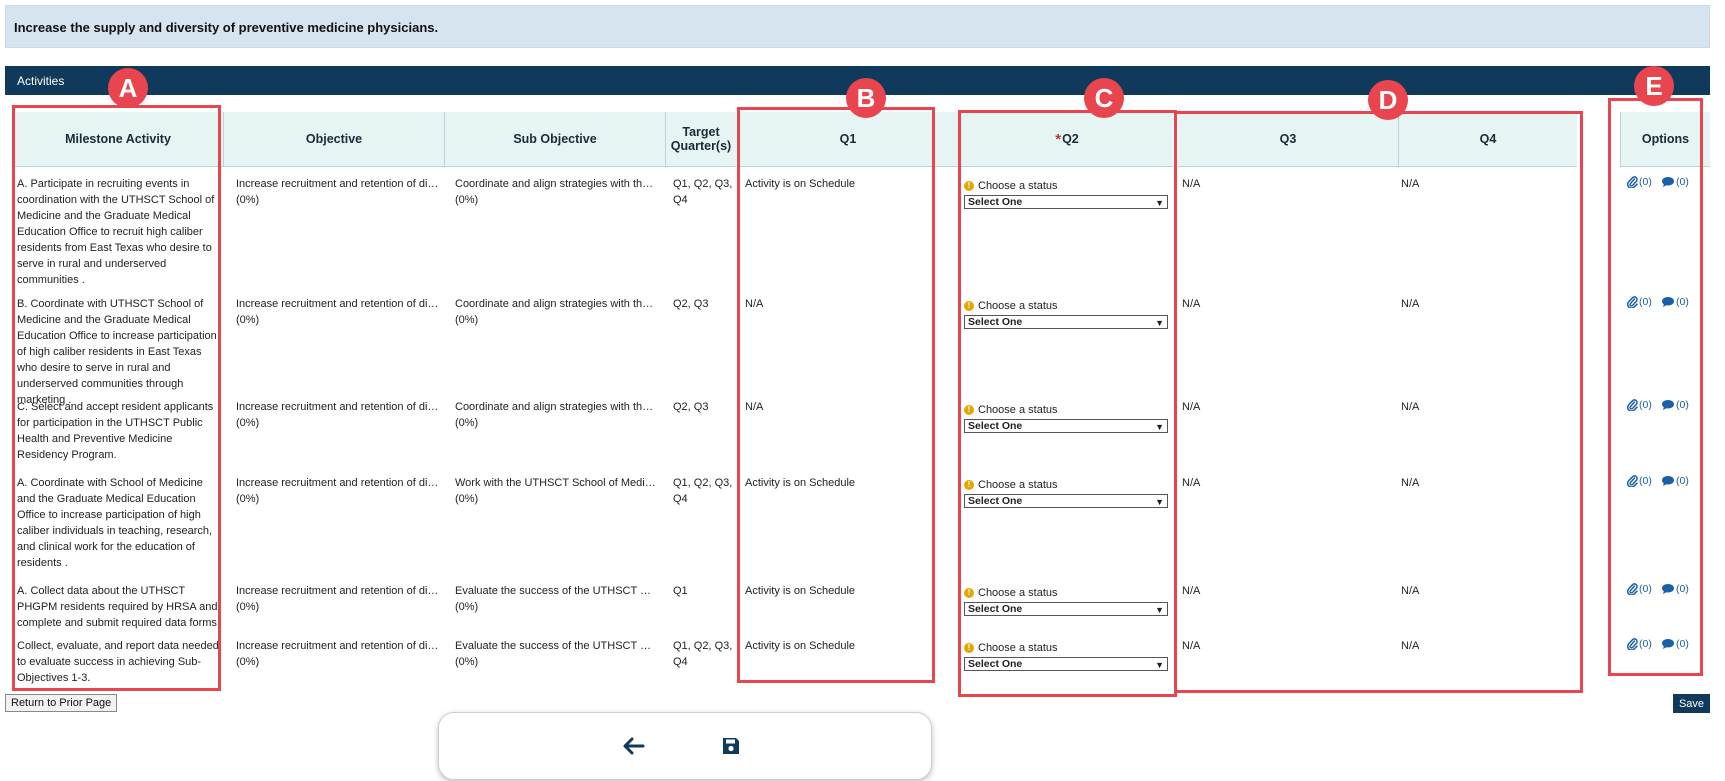  Describe the element at coordinates (685, 746) in the screenshot. I see `bottom-toolbar` at that location.